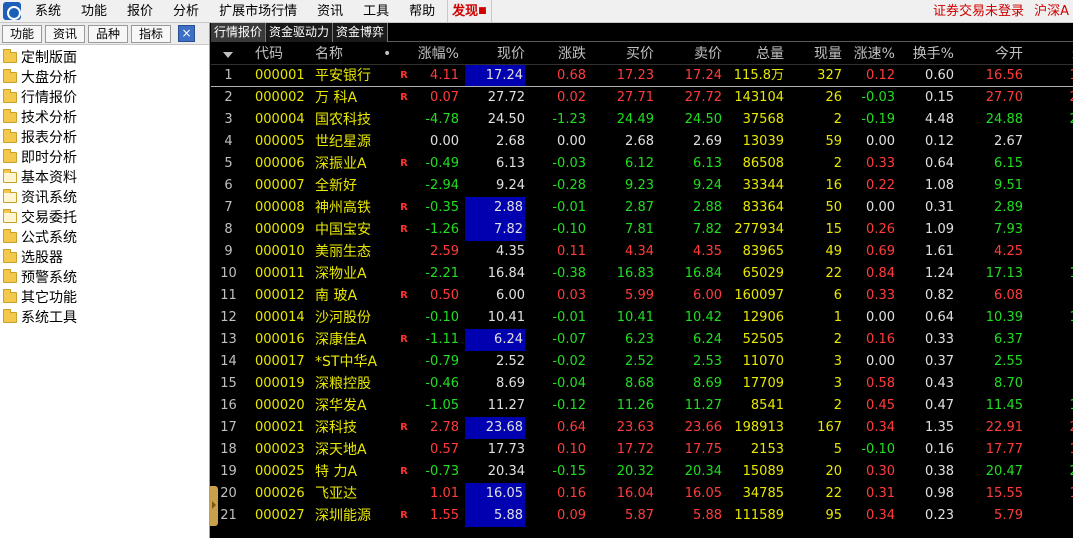  I want to click on menu-discover: 发现■, so click(469, 11).